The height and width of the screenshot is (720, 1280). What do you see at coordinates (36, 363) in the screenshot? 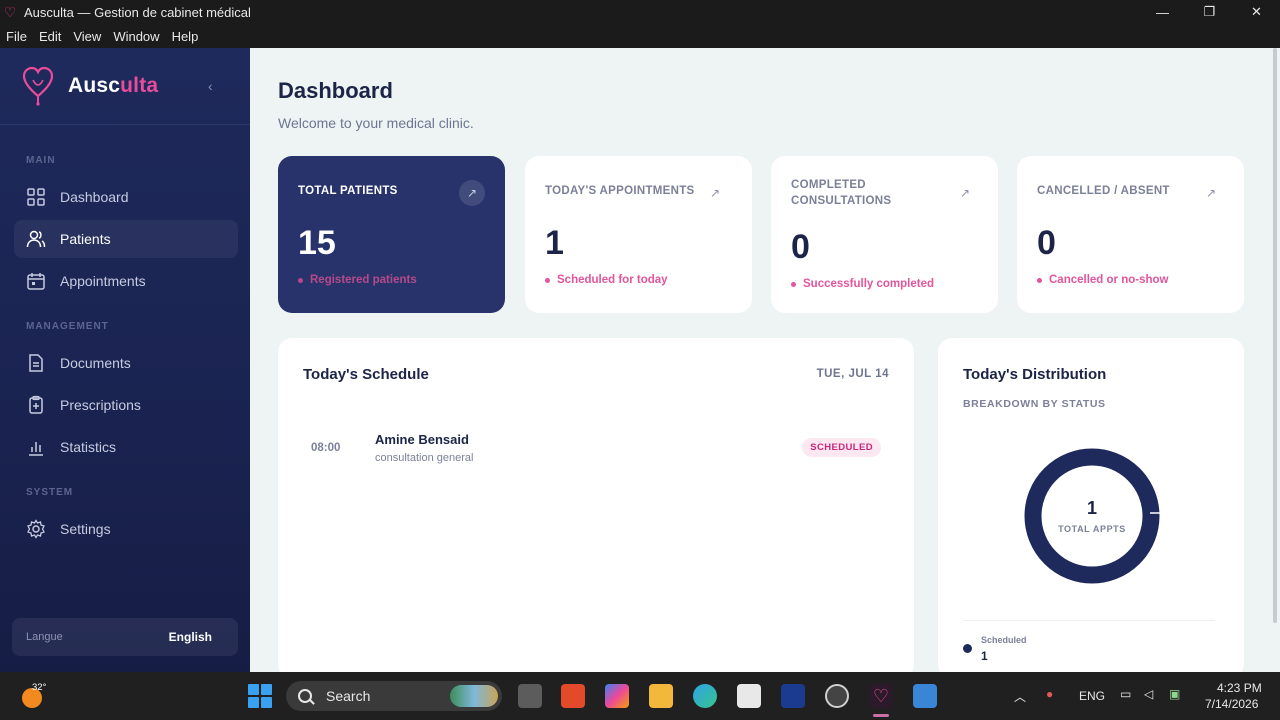
I see `document-icon` at bounding box center [36, 363].